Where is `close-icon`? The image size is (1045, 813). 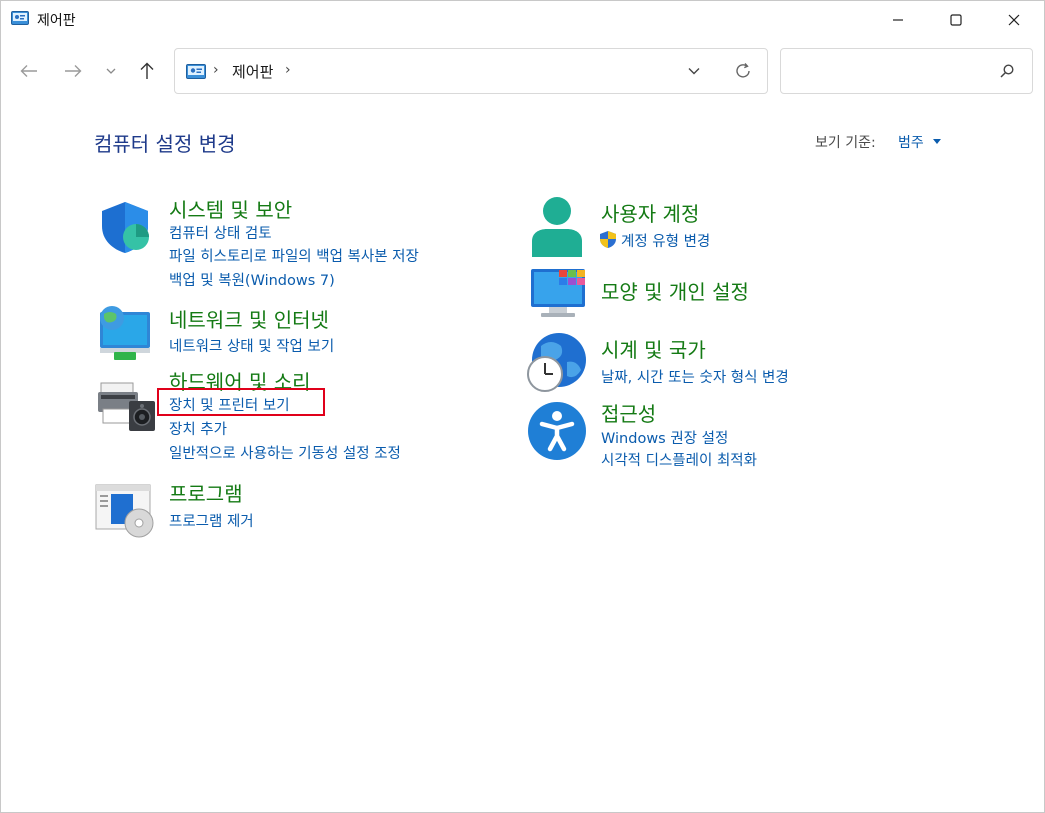 close-icon is located at coordinates (1014, 20).